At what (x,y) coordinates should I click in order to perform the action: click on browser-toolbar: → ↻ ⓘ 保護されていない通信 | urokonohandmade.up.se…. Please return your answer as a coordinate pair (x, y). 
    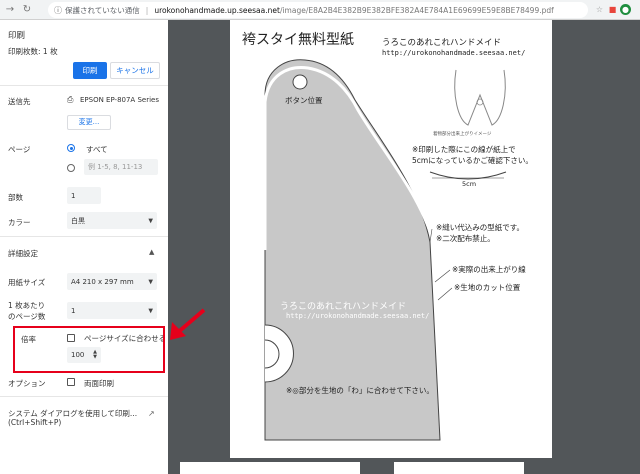
    Looking at the image, I should click on (320, 10).